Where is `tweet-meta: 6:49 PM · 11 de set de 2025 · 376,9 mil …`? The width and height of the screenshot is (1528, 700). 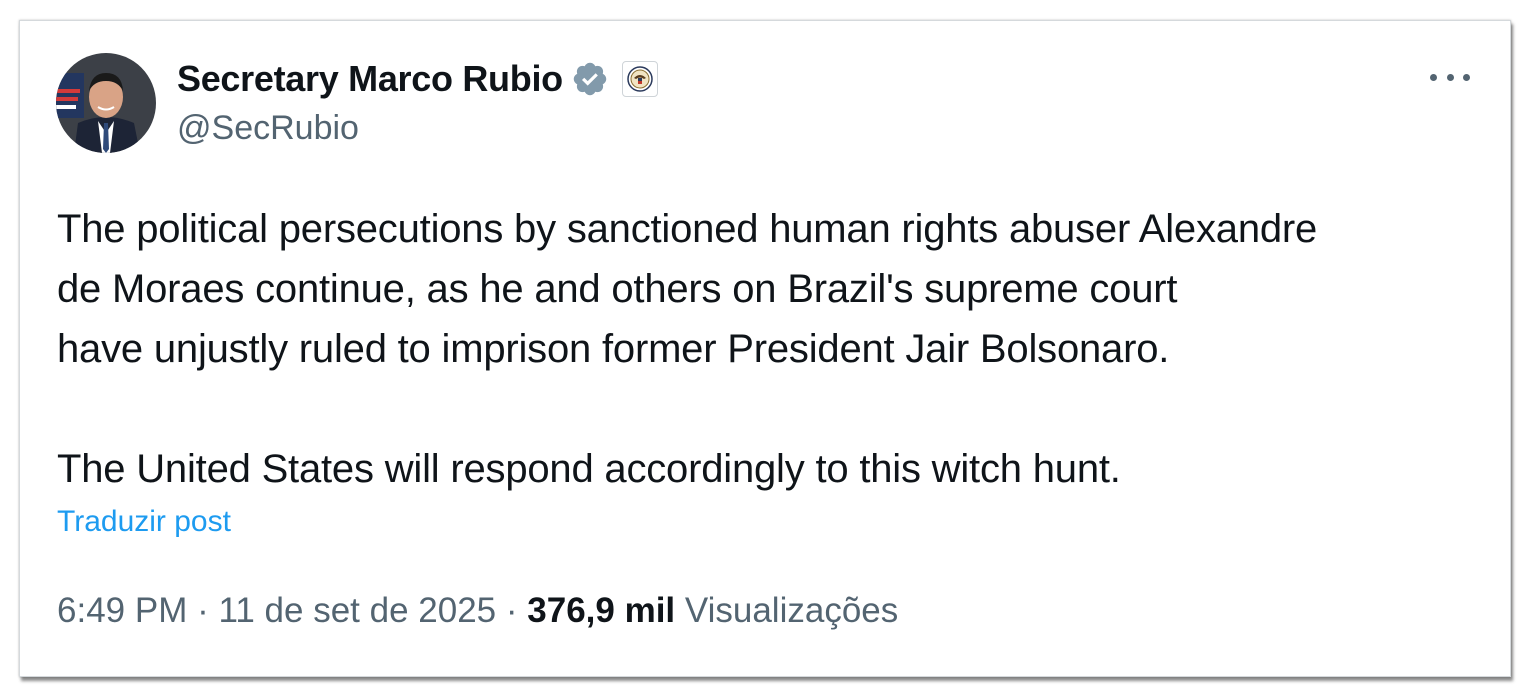 tweet-meta: 6:49 PM · 11 de set de 2025 · 376,9 mil … is located at coordinates (477, 611).